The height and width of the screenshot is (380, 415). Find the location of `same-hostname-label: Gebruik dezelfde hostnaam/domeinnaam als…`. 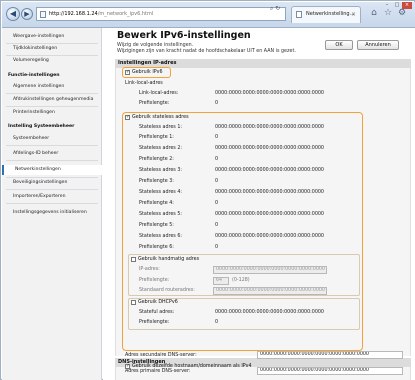

same-hostname-label: Gebruik dezelfde hostnaam/domeinnaam als… is located at coordinates (192, 366).